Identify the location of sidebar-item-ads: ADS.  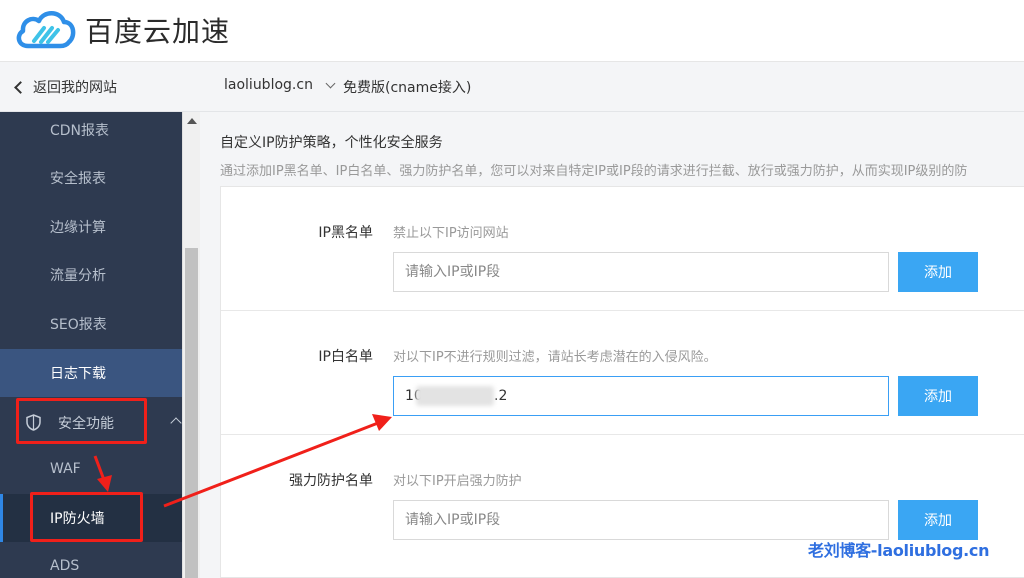
(91, 560).